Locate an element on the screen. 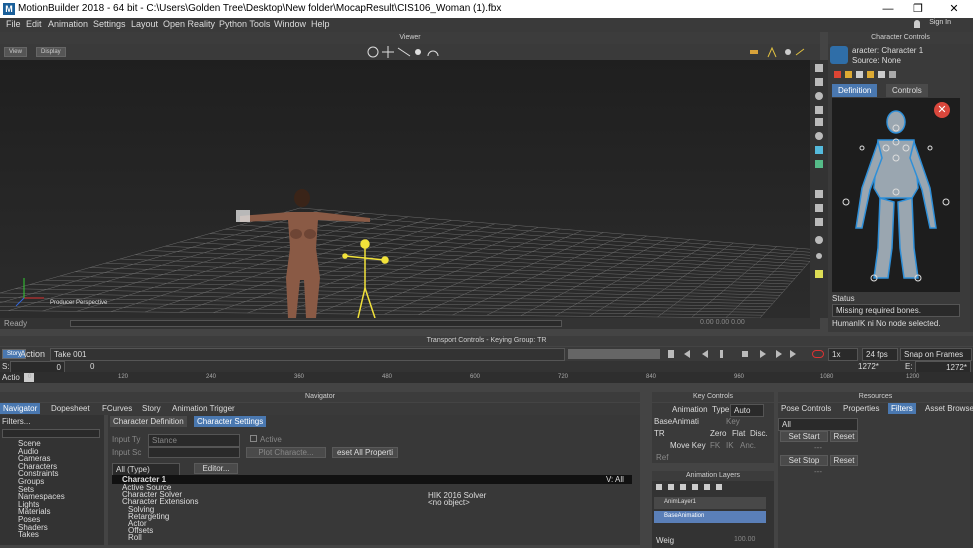 The image size is (973, 548). close-definition-icon: ✕ is located at coordinates (942, 110).